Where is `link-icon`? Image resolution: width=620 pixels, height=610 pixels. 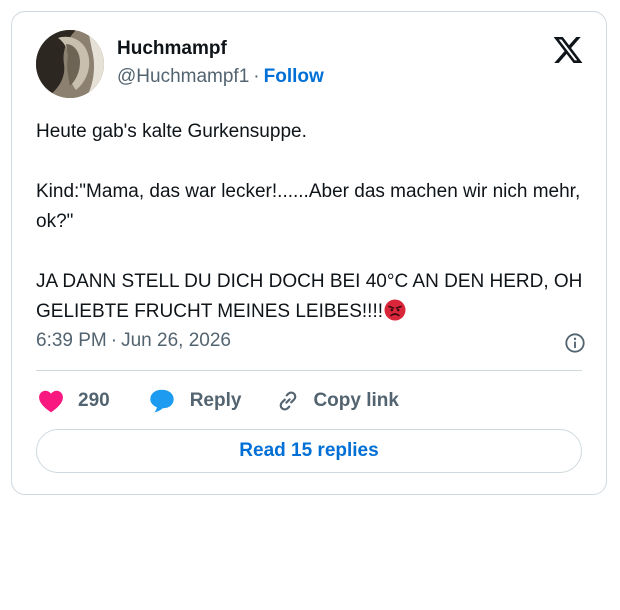
link-icon is located at coordinates (288, 401).